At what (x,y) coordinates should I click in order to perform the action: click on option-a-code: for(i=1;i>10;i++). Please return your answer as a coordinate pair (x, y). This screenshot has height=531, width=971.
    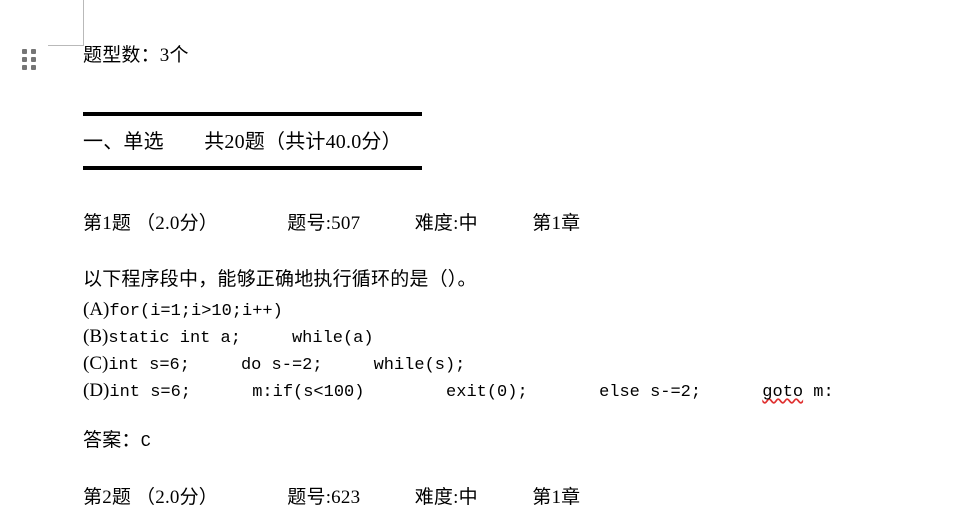
    Looking at the image, I should click on (196, 311).